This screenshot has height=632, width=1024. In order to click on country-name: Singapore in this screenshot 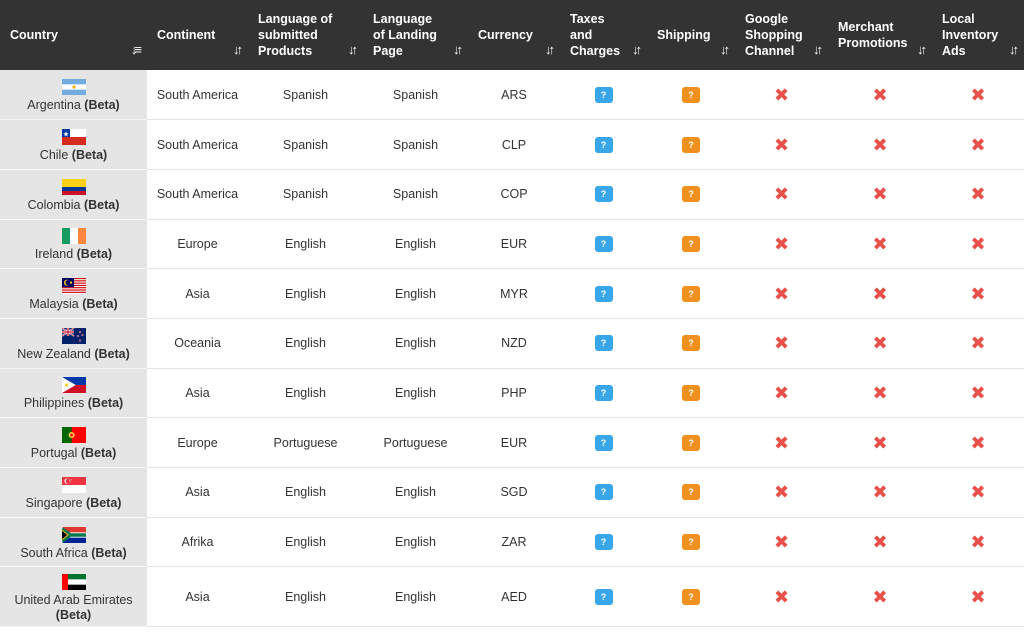, I will do `click(54, 502)`.